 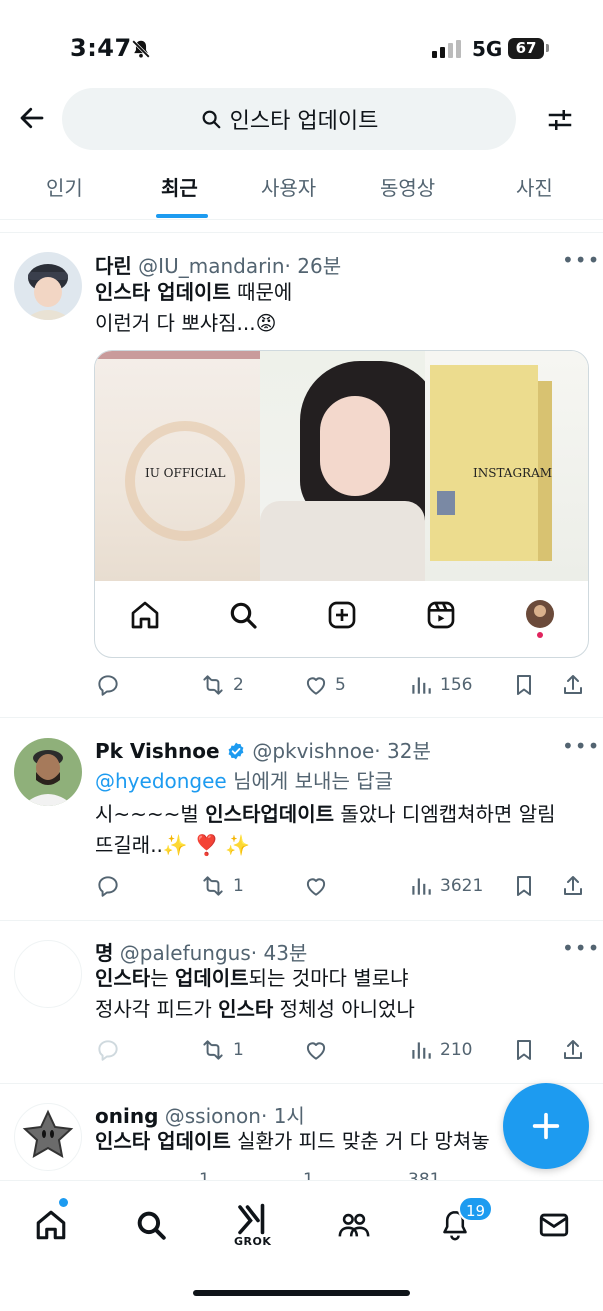 I want to click on retweet-button: 2, so click(x=221, y=685).